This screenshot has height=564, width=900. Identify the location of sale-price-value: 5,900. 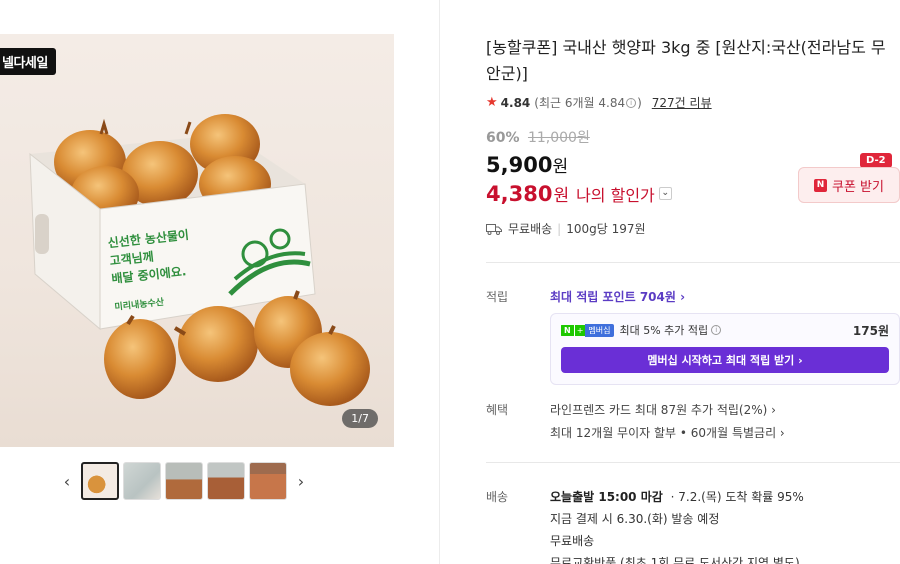
(519, 165).